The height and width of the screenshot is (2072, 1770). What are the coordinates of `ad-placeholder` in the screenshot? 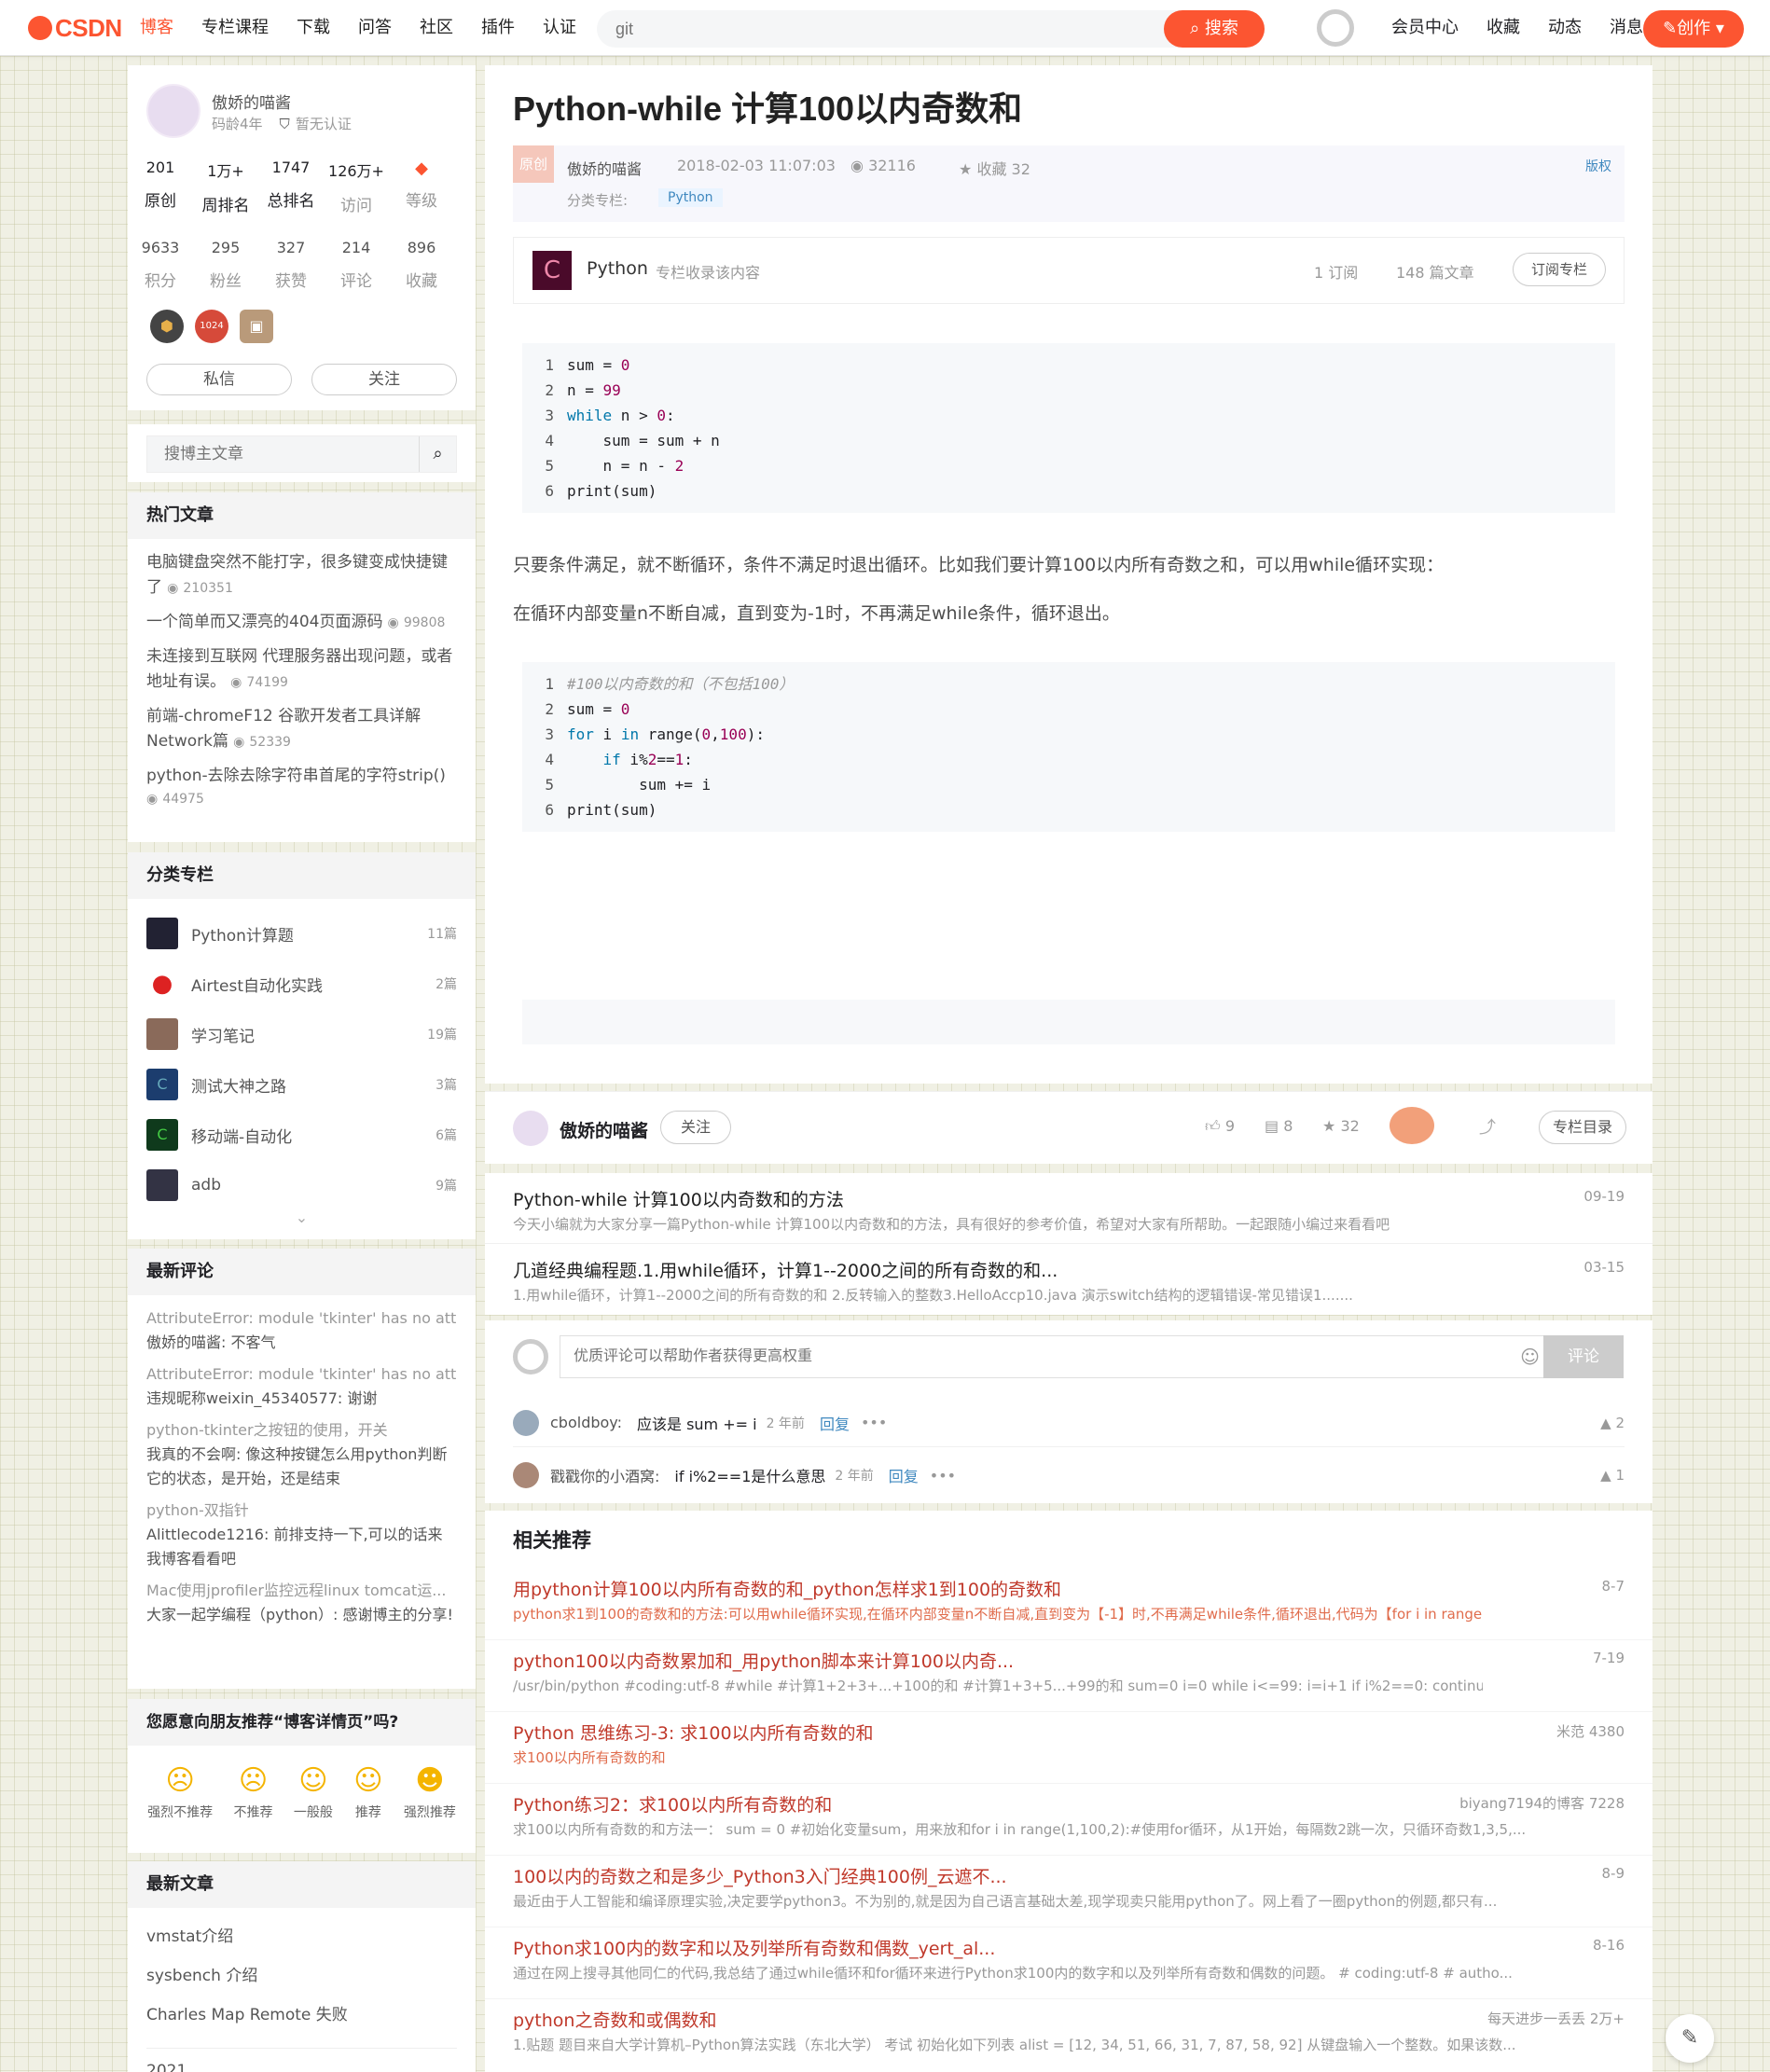 It's located at (1068, 1022).